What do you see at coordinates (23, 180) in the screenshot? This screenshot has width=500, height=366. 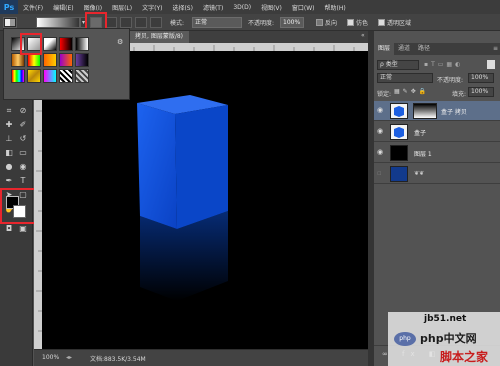 I see `type-tool-icon: T` at bounding box center [23, 180].